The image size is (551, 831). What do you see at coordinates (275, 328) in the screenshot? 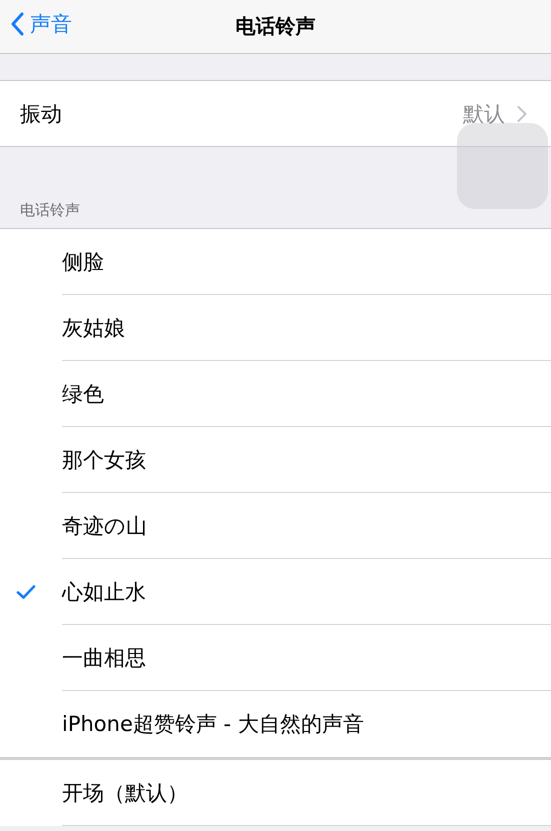
I see `ringtone-row: 灰姑娘` at bounding box center [275, 328].